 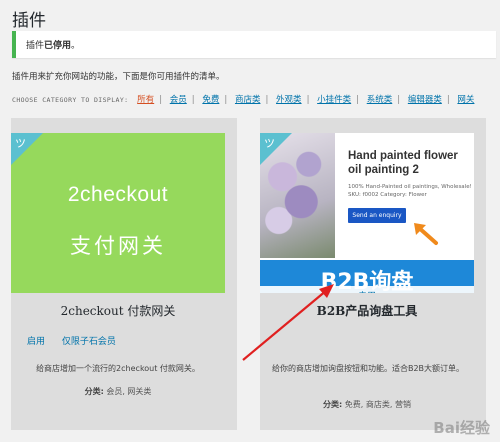 I want to click on plugin-title: B2B产品询盘工具, so click(x=367, y=311).